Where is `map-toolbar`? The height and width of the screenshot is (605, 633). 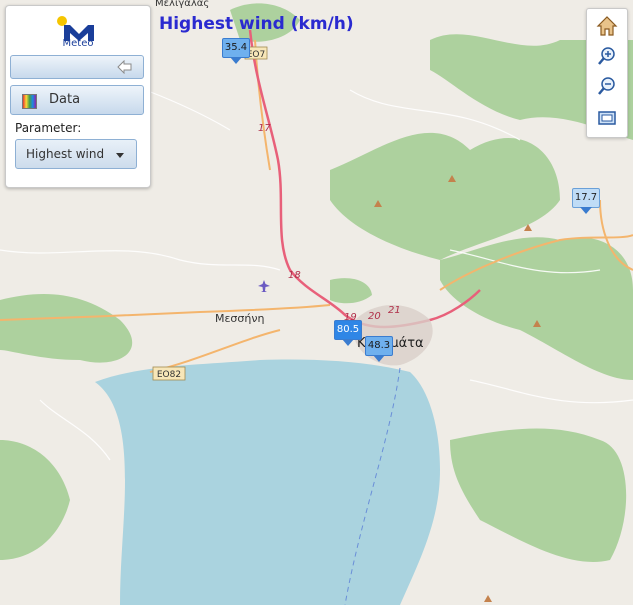 map-toolbar is located at coordinates (607, 73).